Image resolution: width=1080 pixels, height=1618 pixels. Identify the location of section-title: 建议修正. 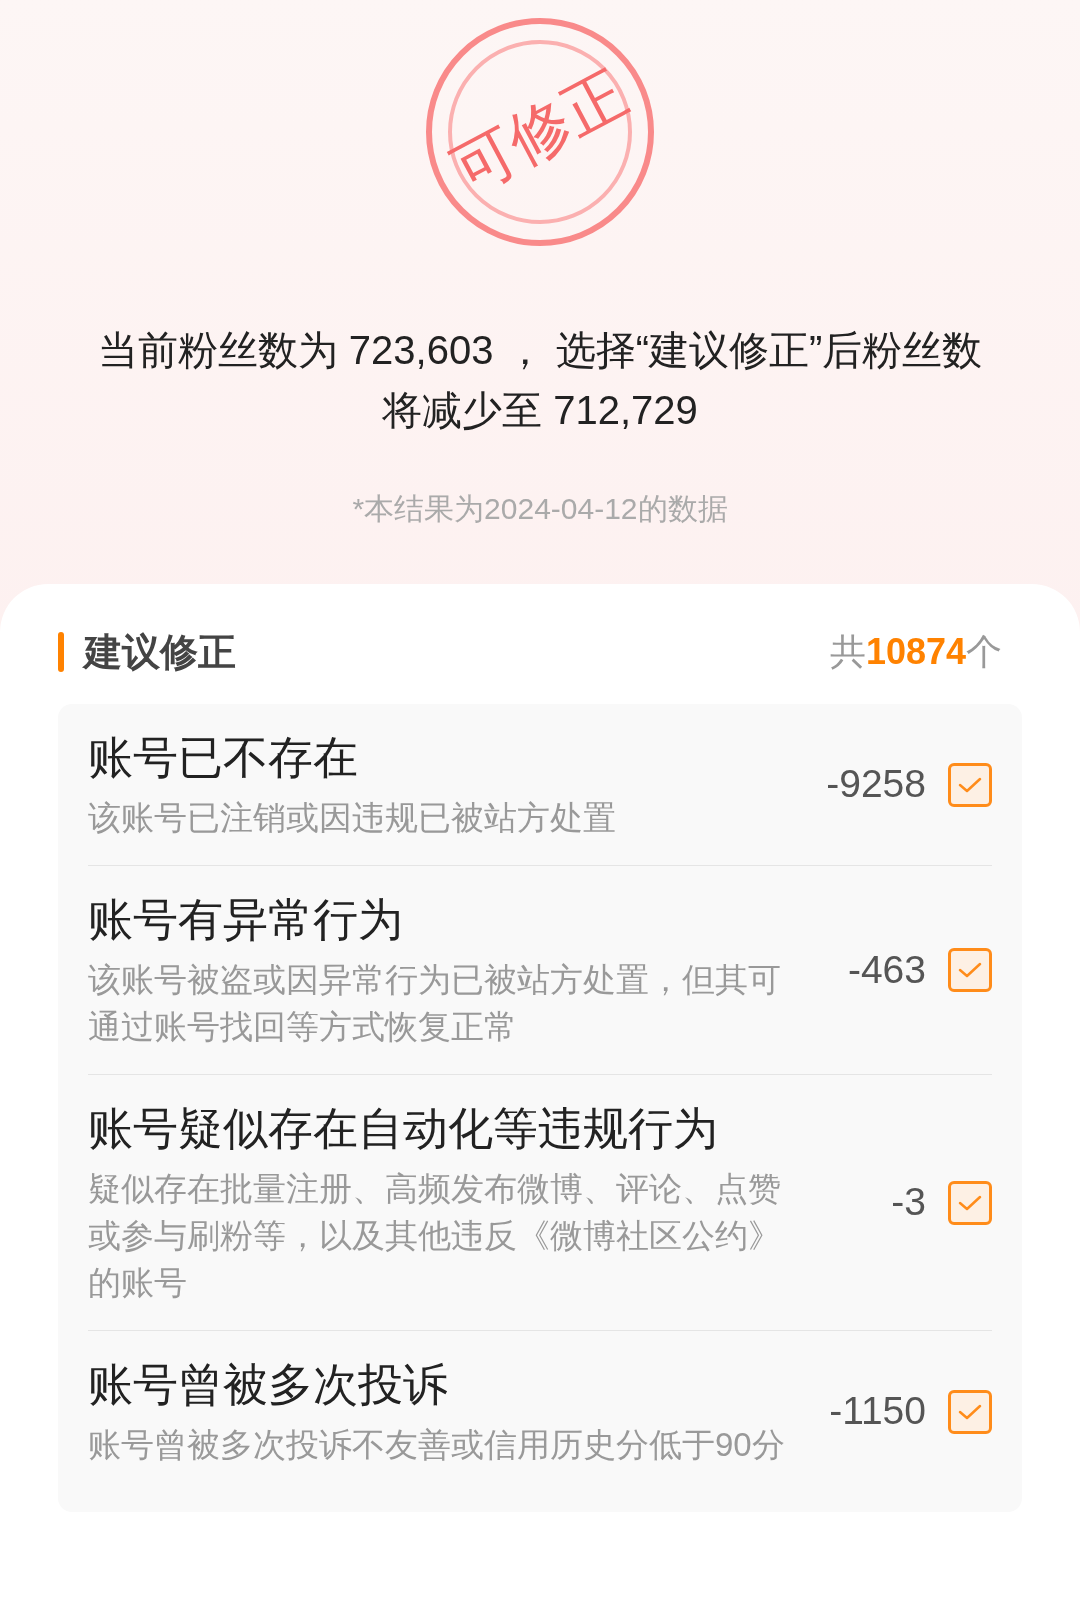
(160, 652).